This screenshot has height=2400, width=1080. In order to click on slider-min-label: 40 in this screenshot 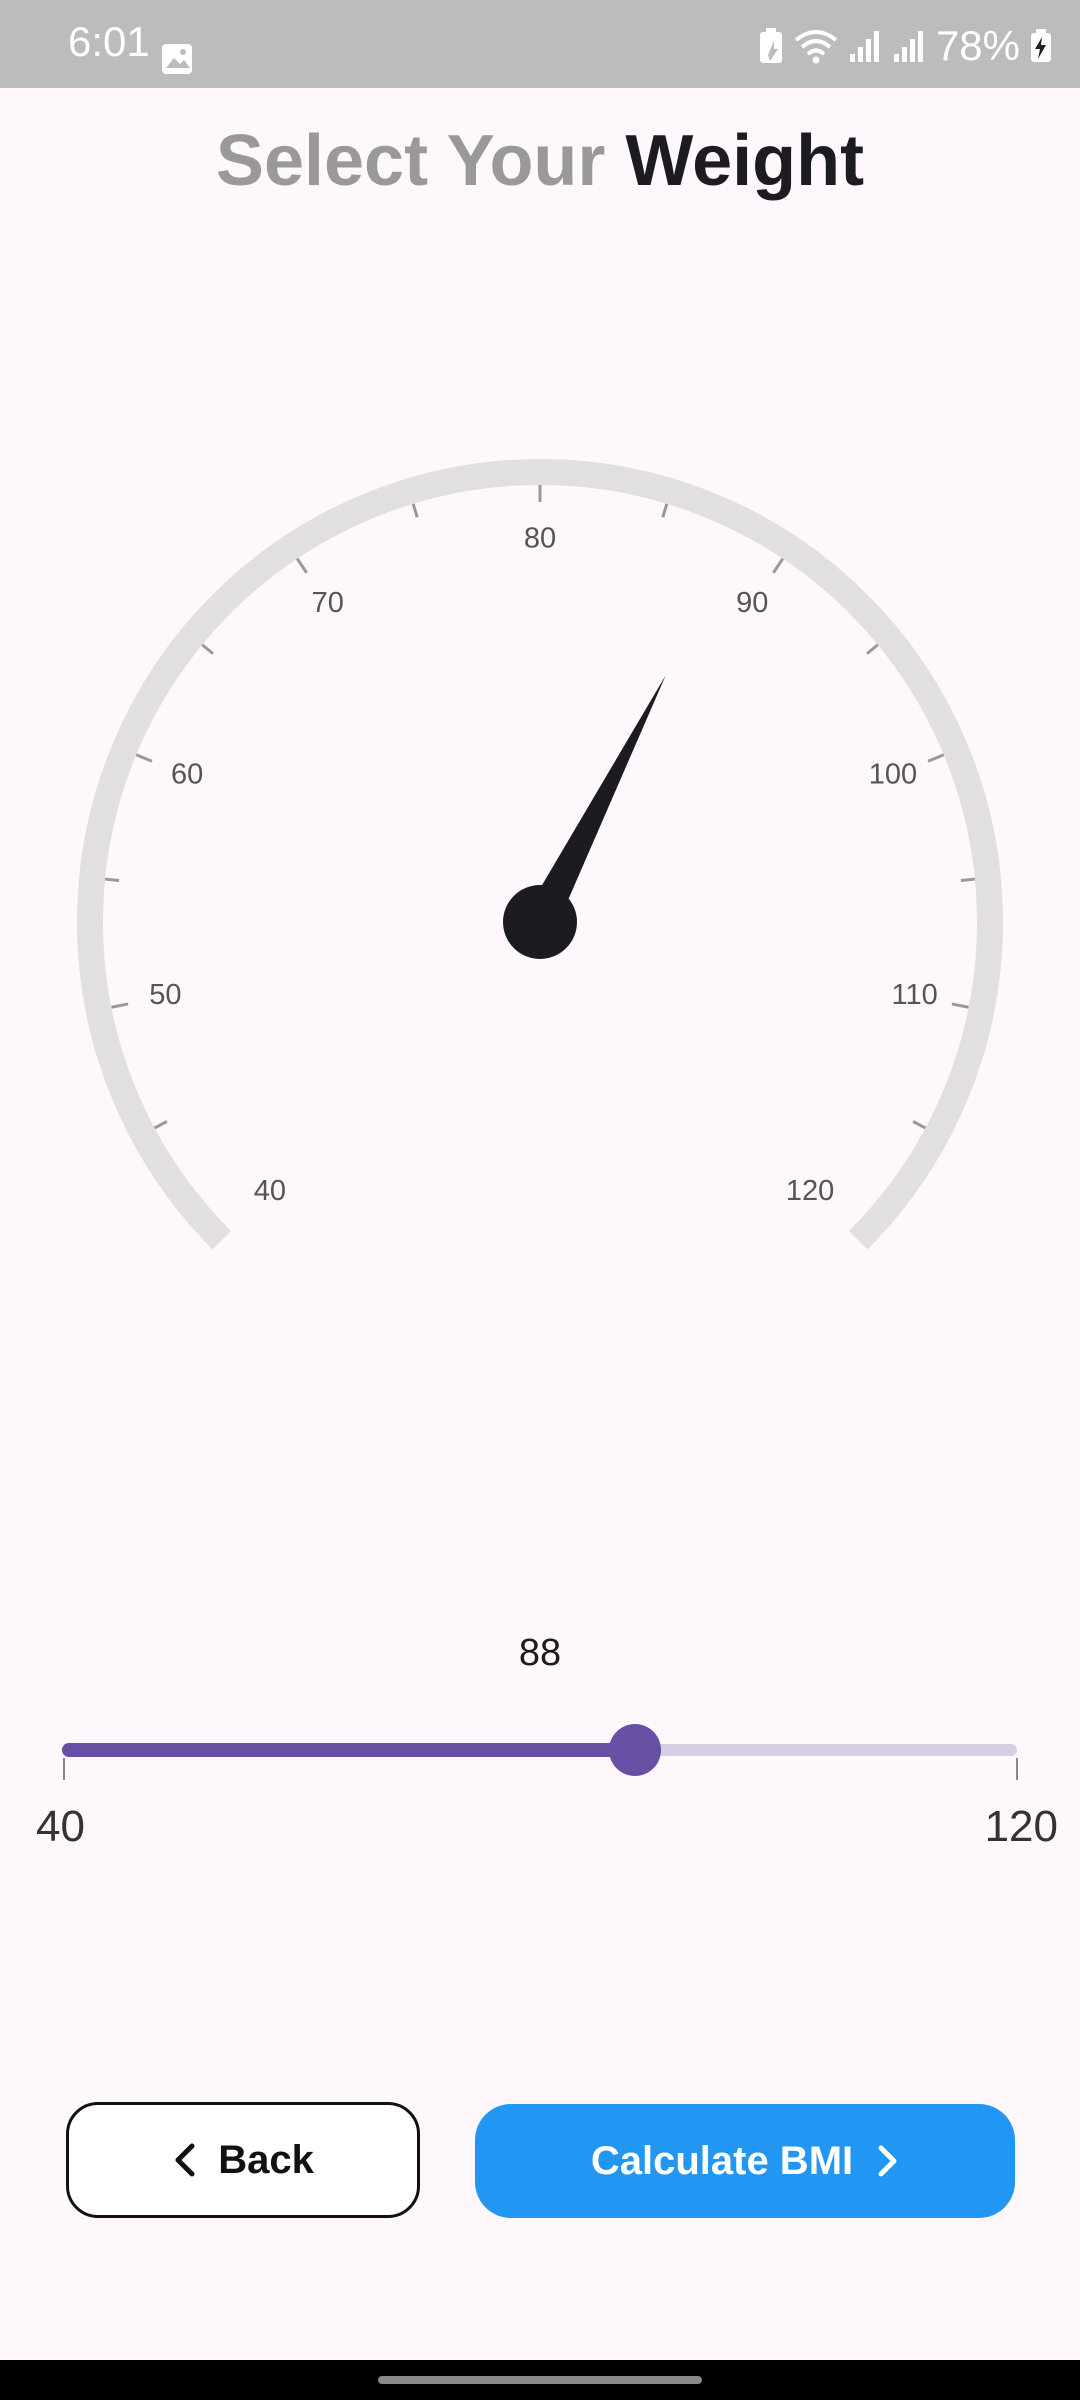, I will do `click(60, 1826)`.